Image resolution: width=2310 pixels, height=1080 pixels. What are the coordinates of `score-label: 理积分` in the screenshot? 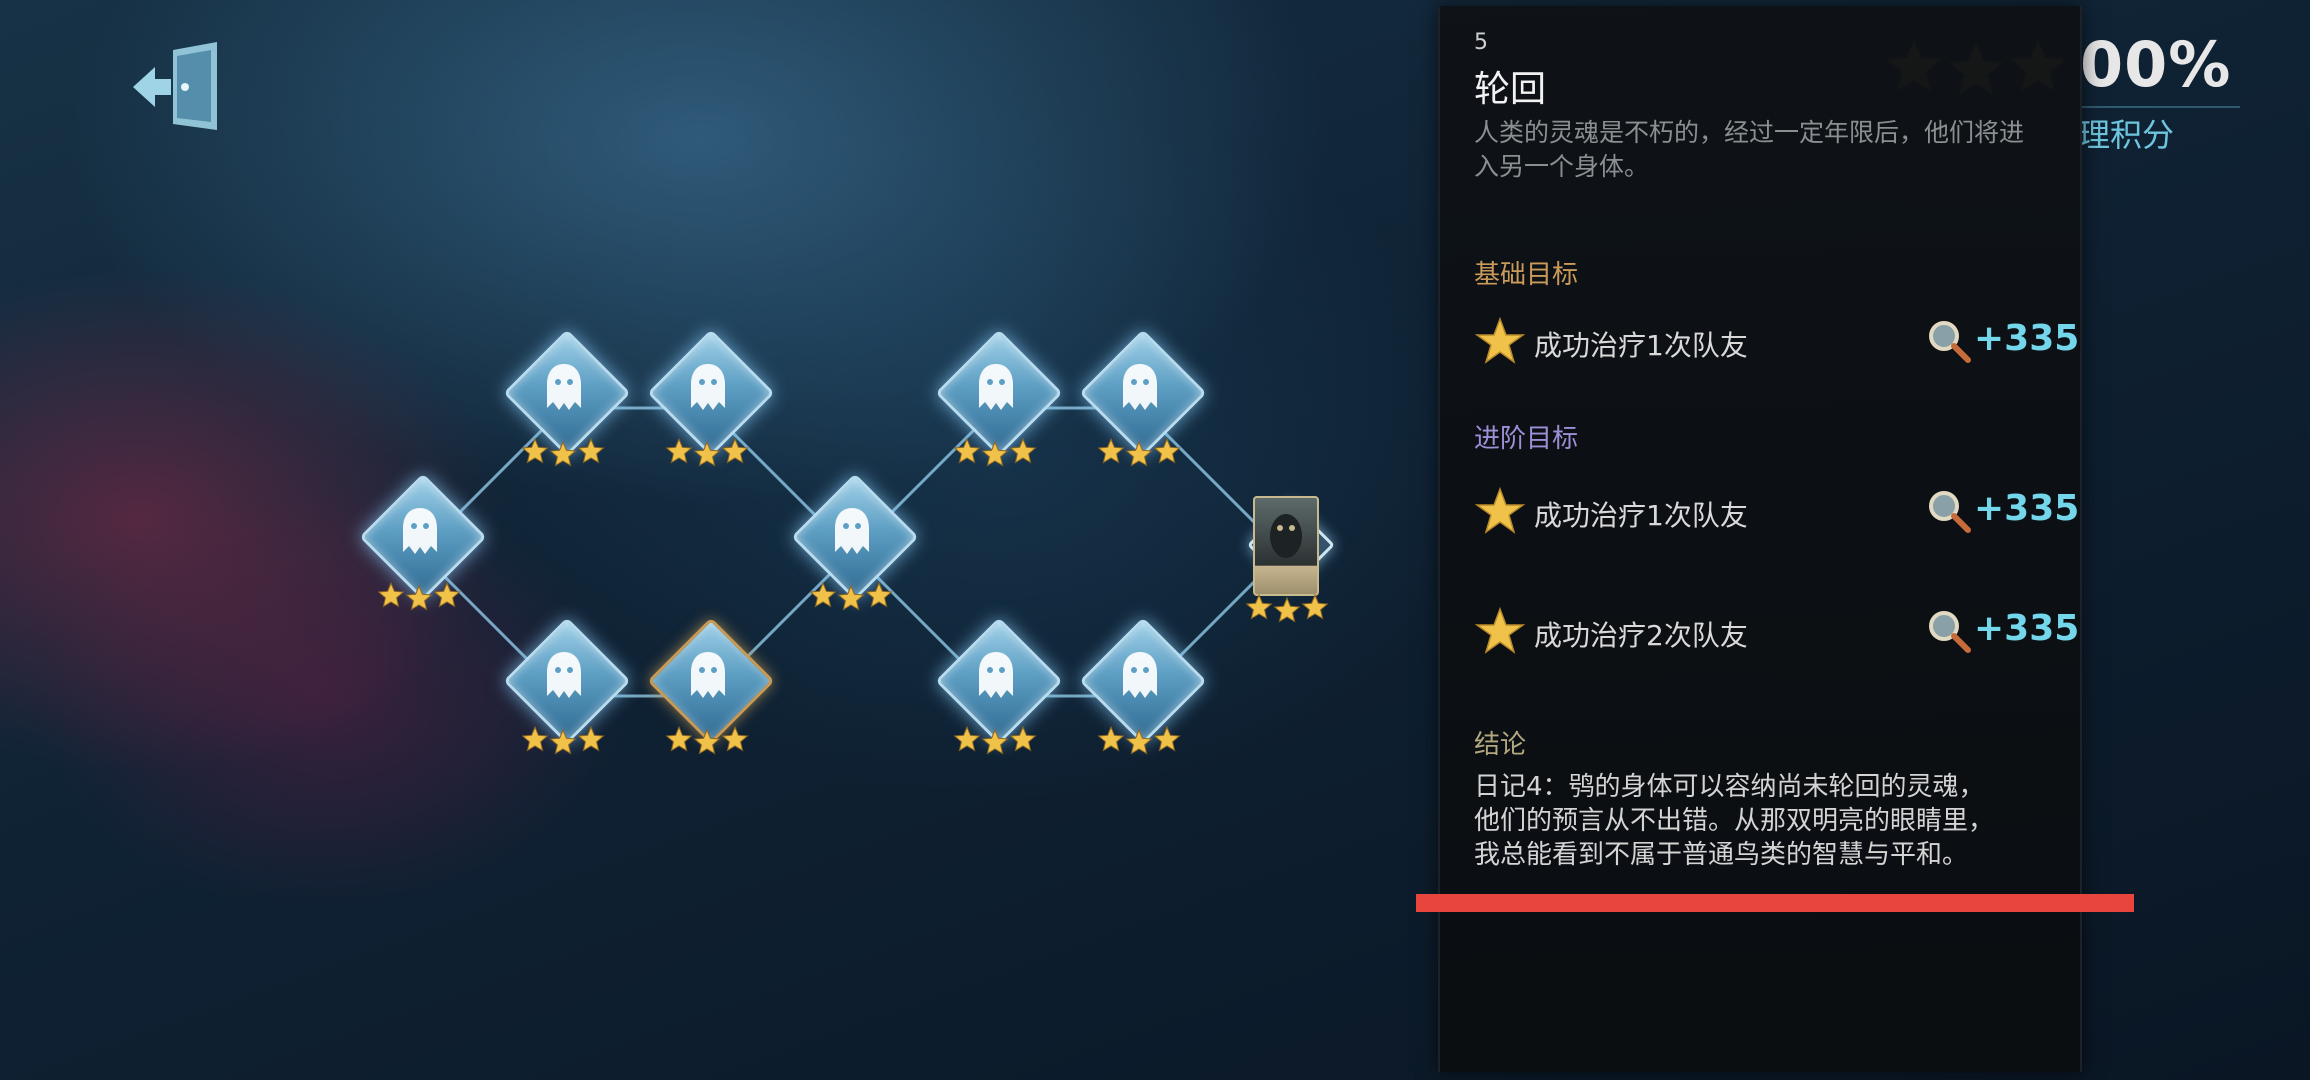 It's located at (2126, 135).